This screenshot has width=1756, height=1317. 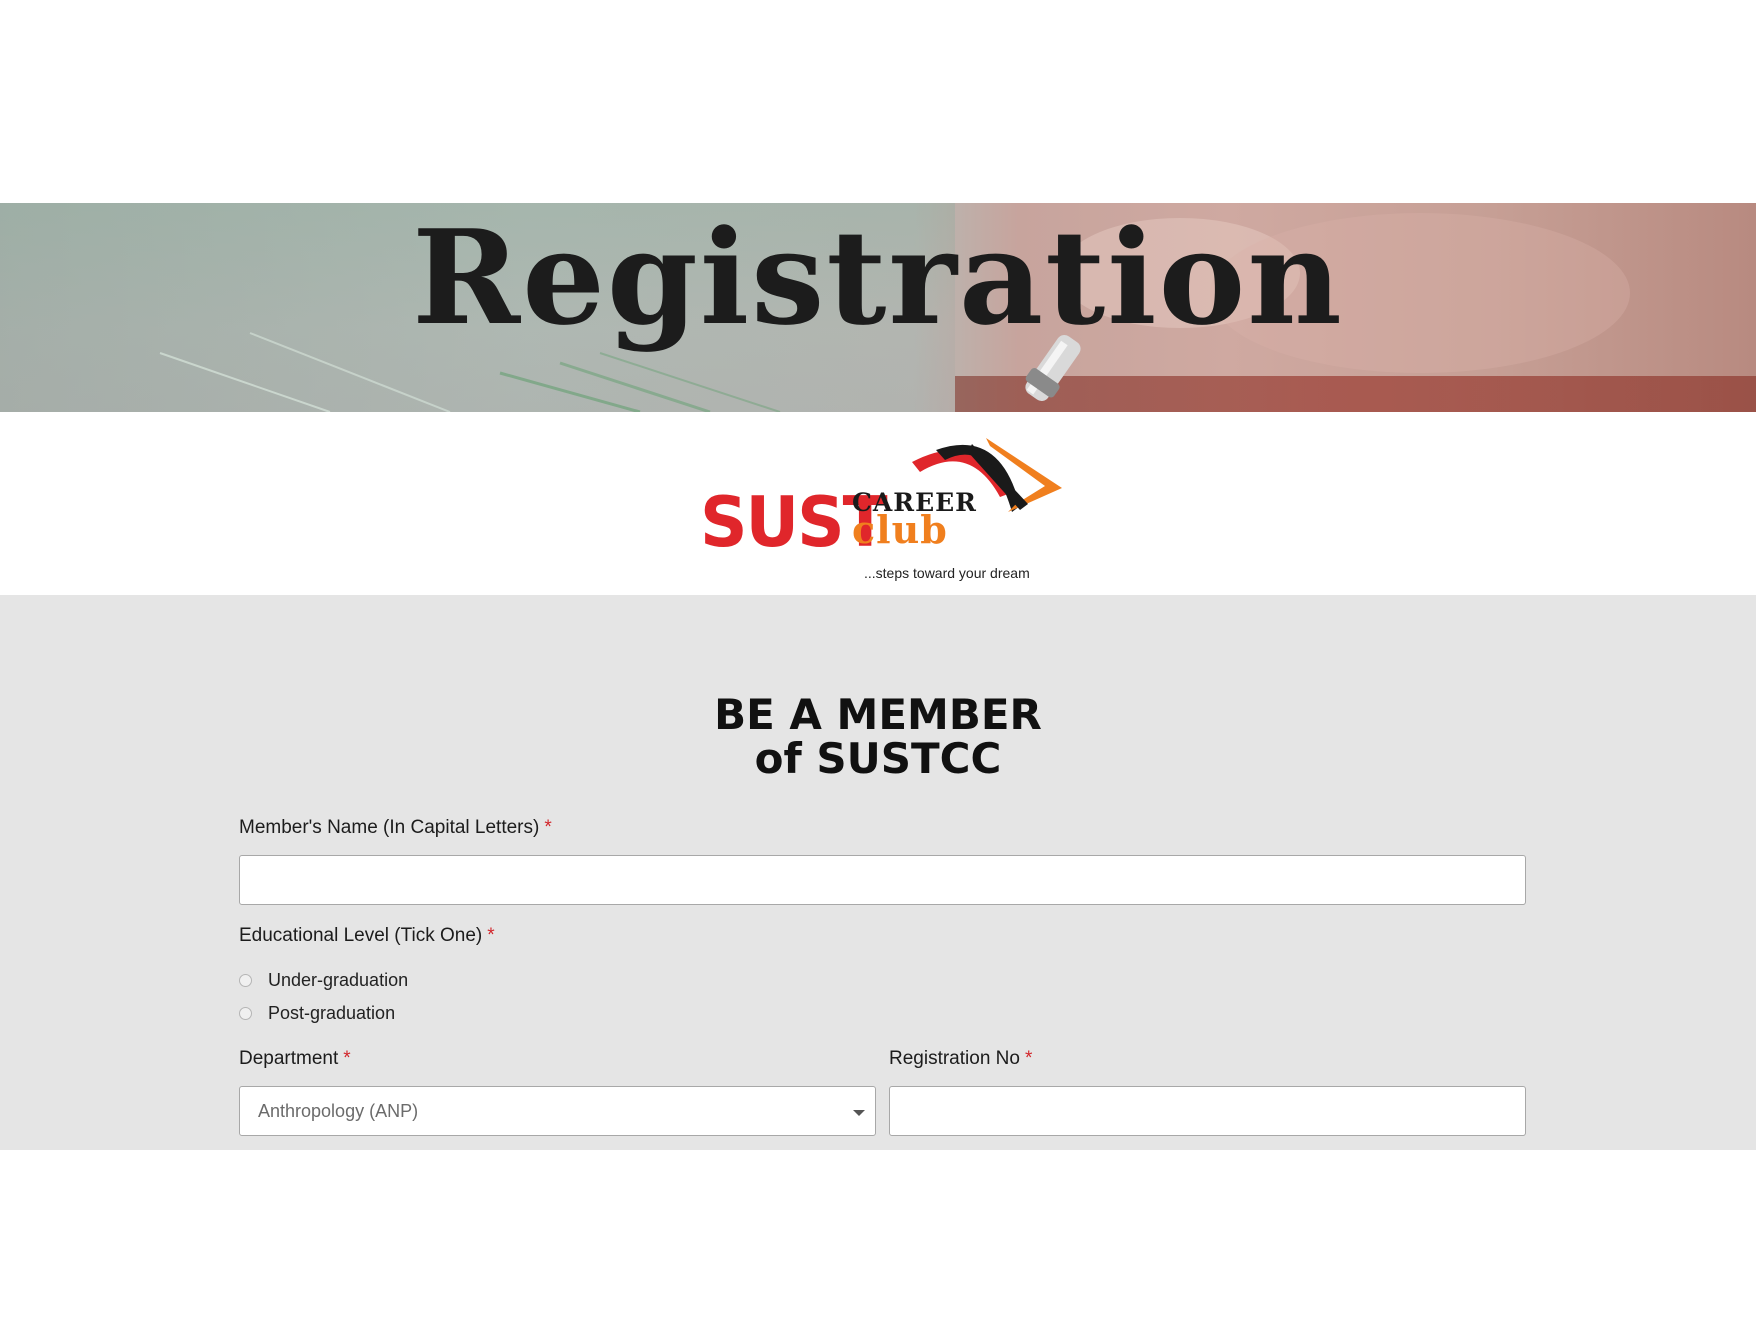 I want to click on form-heading: BE A MEMBER of SUSTCC, so click(x=878, y=737).